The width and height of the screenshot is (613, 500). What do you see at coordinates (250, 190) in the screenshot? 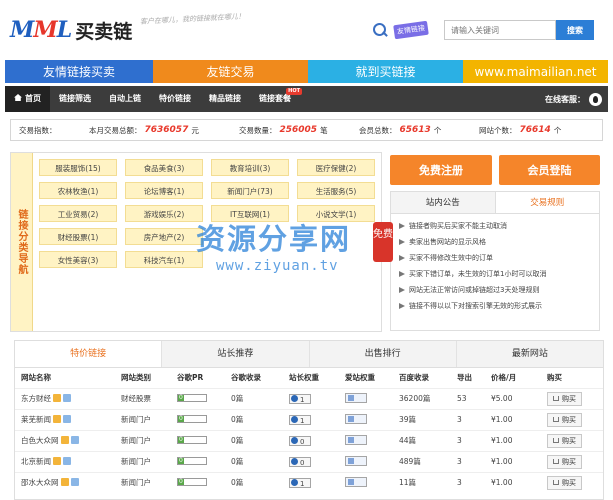
I see `category-item: 新闻门户(73)` at bounding box center [250, 190].